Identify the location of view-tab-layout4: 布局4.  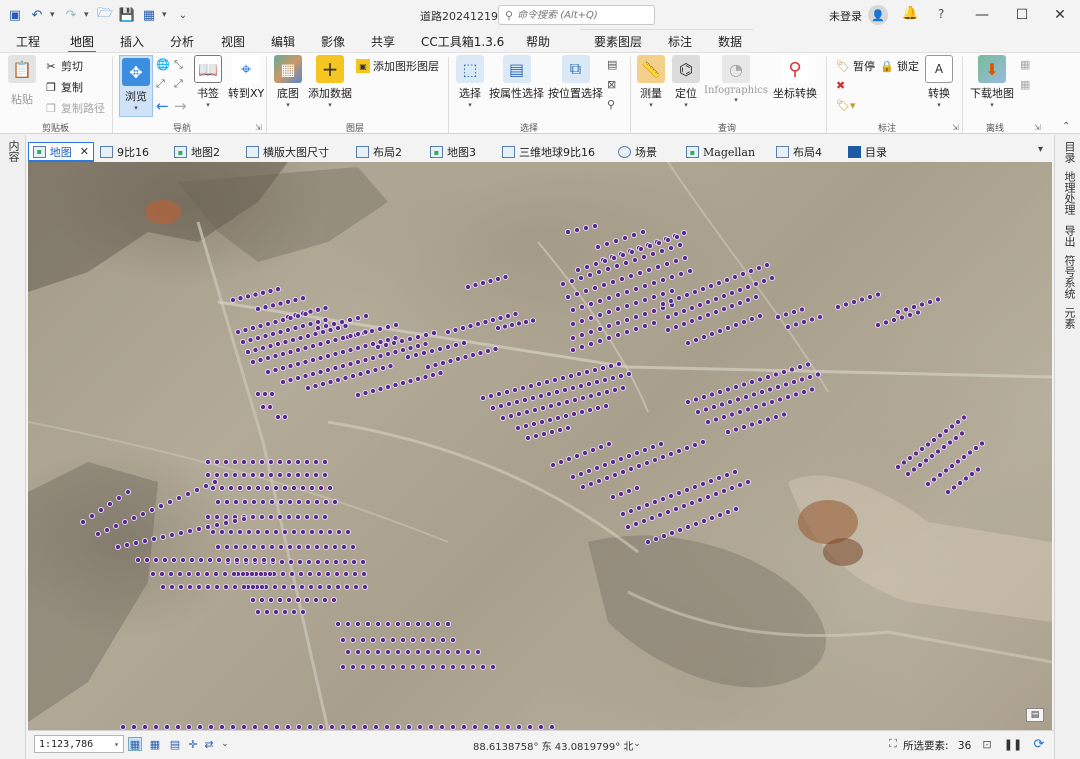
(799, 152).